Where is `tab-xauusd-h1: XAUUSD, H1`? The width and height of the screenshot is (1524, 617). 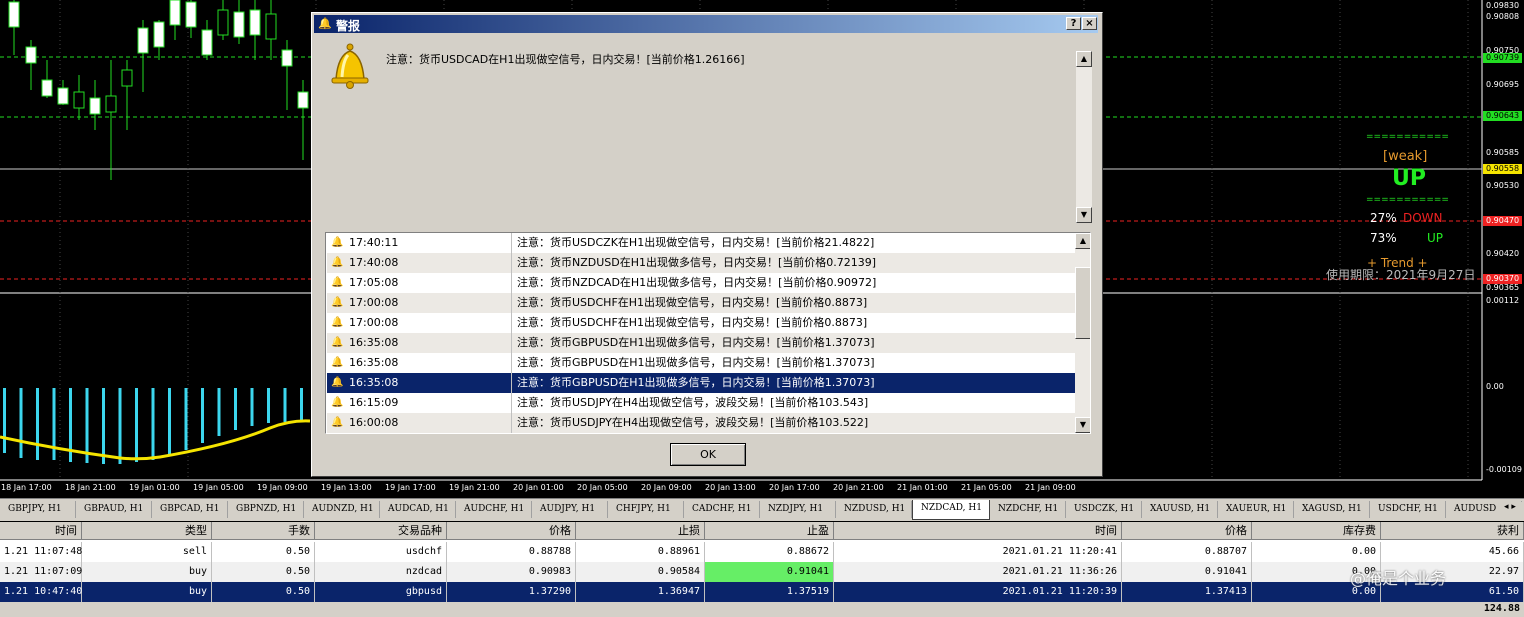
tab-xauusd-h1: XAUUSD, H1 is located at coordinates (1180, 509).